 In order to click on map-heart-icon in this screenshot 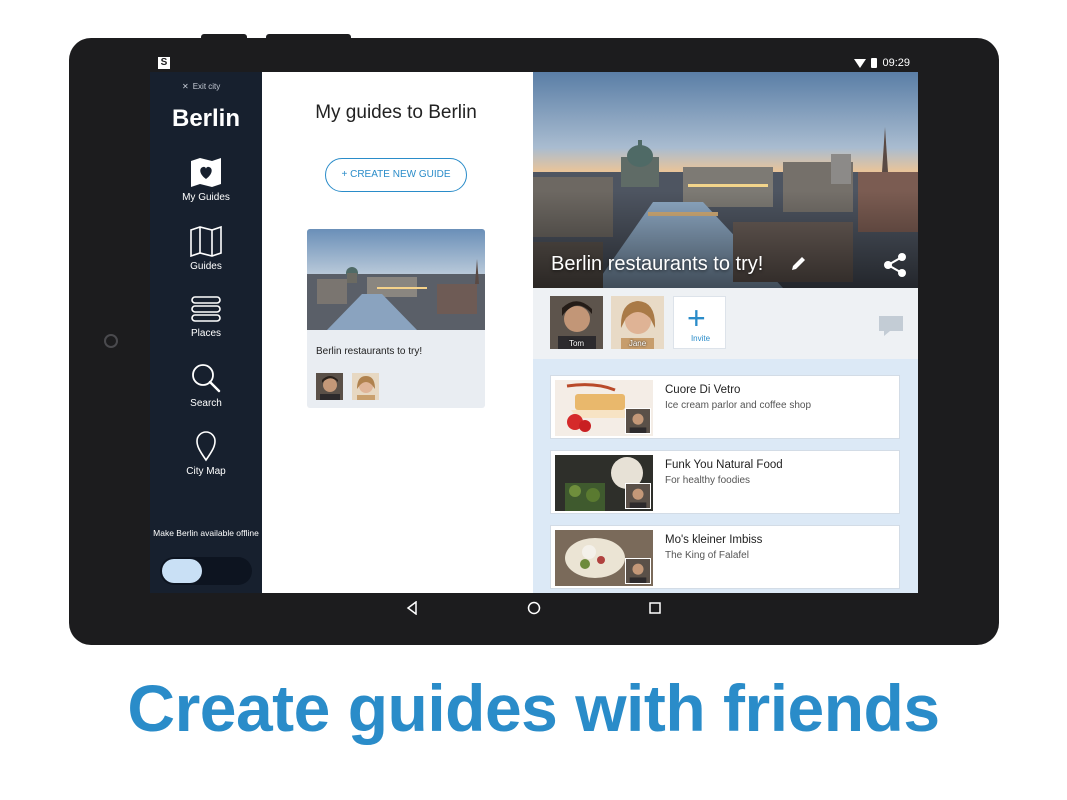, I will do `click(206, 172)`.